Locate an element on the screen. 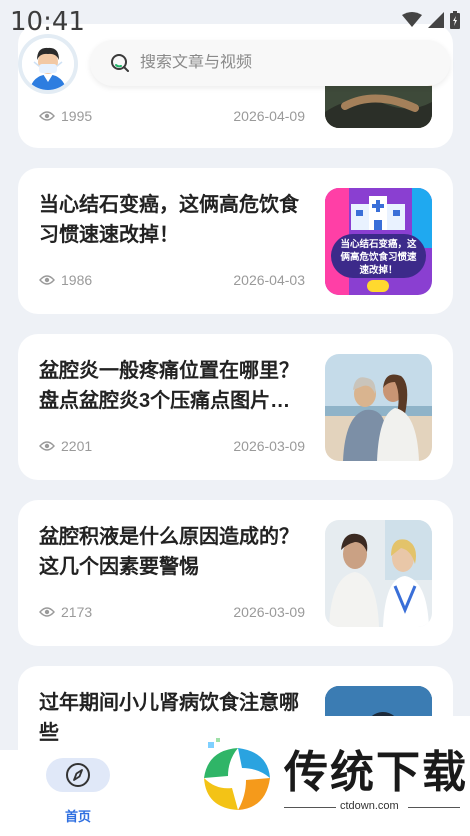  article-thumbnail: 当心结石变癌，这俩高危饮食习惯速速改掉！ is located at coordinates (378, 241).